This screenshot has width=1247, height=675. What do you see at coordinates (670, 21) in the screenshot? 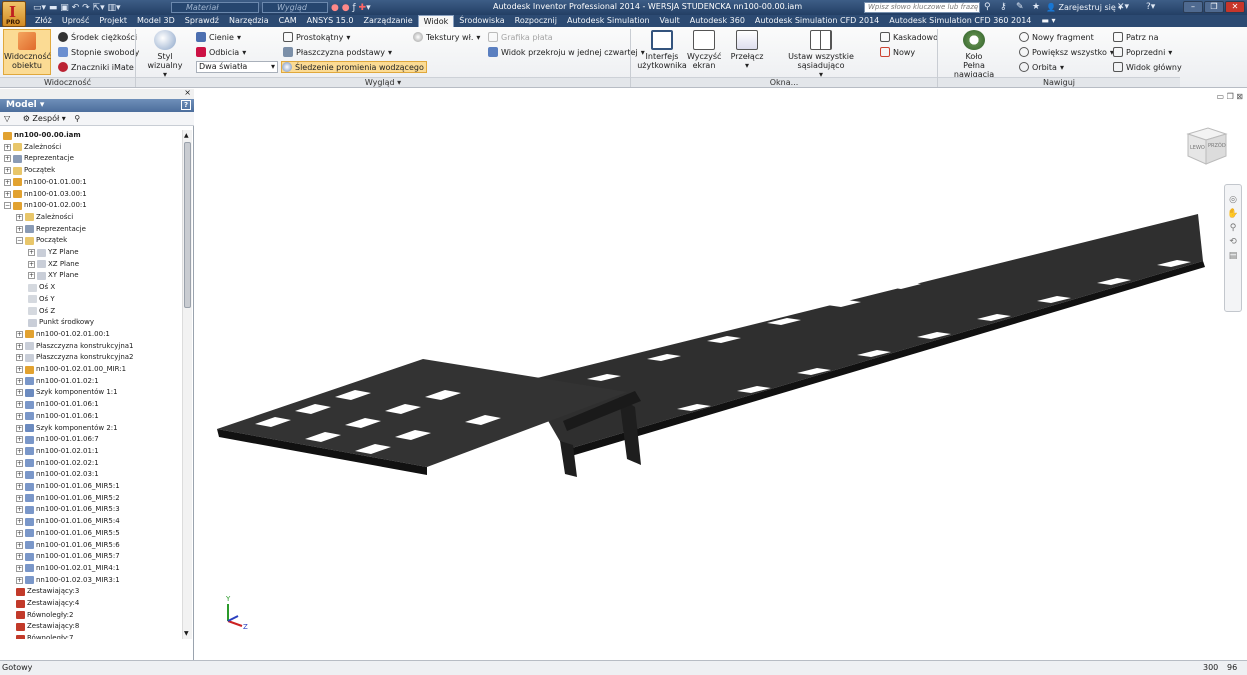
I see `tab-13: Vault` at bounding box center [670, 21].